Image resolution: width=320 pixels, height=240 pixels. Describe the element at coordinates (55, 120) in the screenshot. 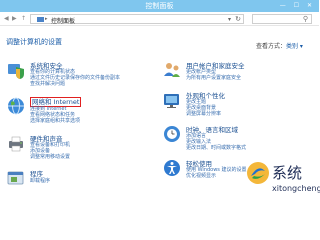

I see `category-link: 选择家庭组和共享选项` at that location.